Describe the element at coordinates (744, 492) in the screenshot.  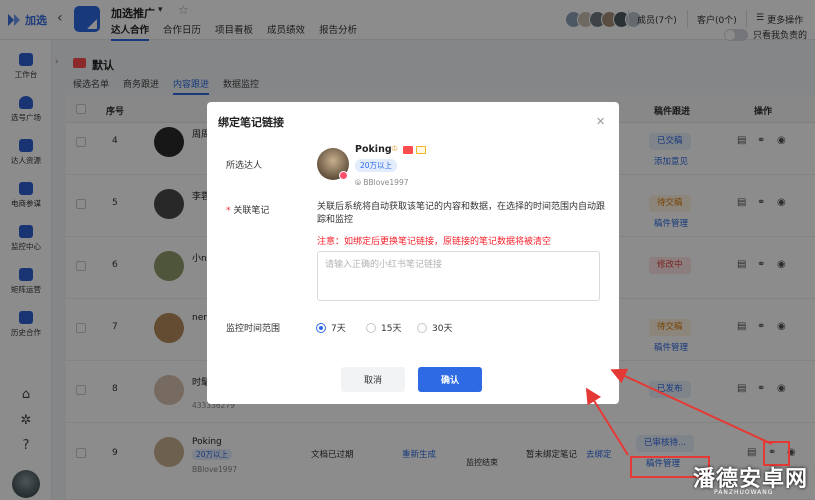
I see `watermark-sub: PANZHUOWANG` at that location.